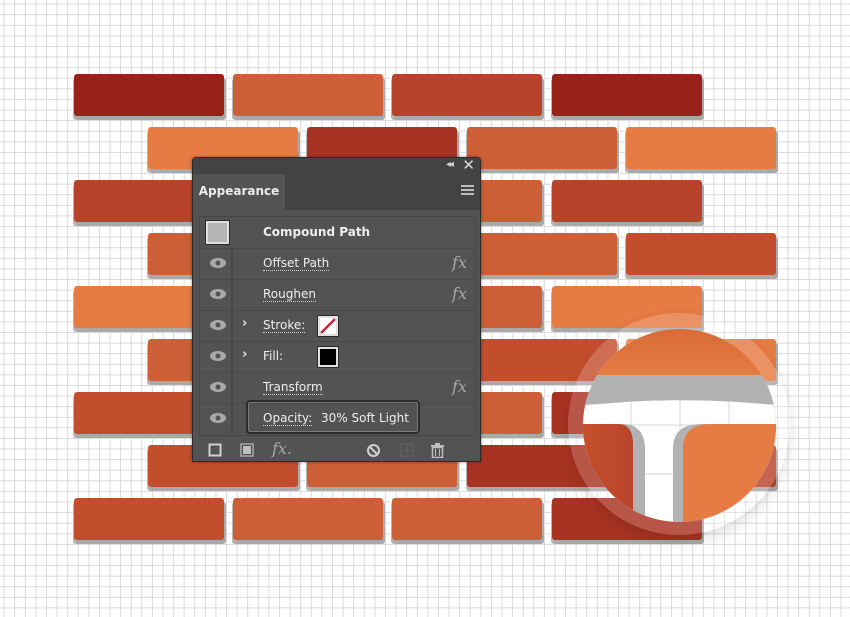  I want to click on stroke-swatch-none, so click(328, 326).